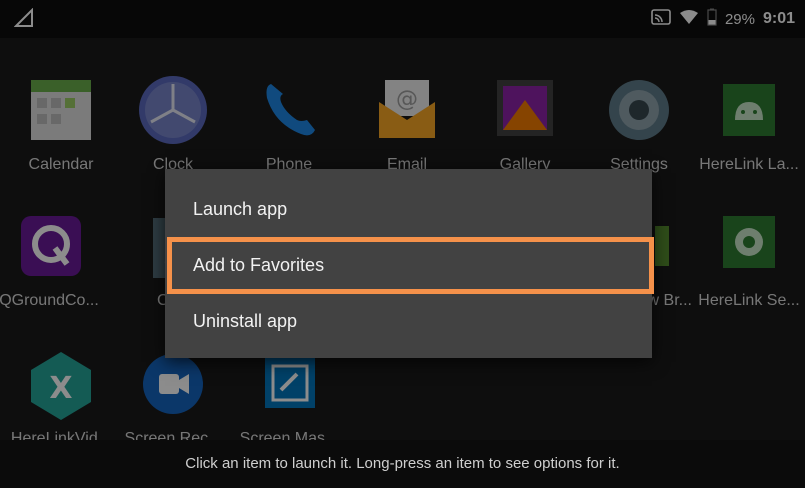 This screenshot has width=805, height=488. I want to click on menu-item-uninstall-app: Uninstall app, so click(408, 321).